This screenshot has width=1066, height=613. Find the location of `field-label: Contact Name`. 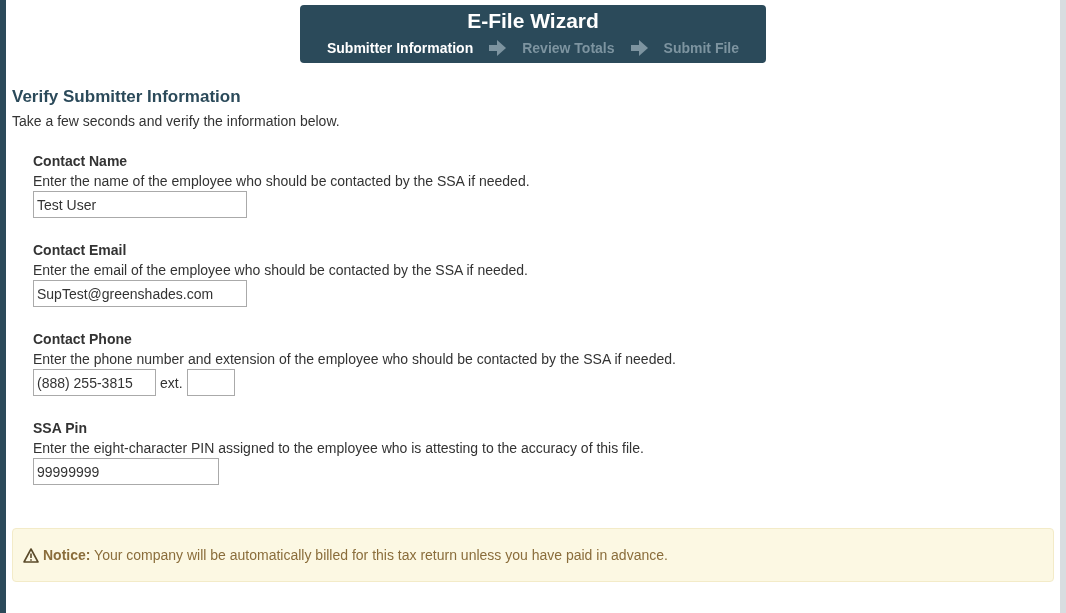

field-label: Contact Name is located at coordinates (81, 161).